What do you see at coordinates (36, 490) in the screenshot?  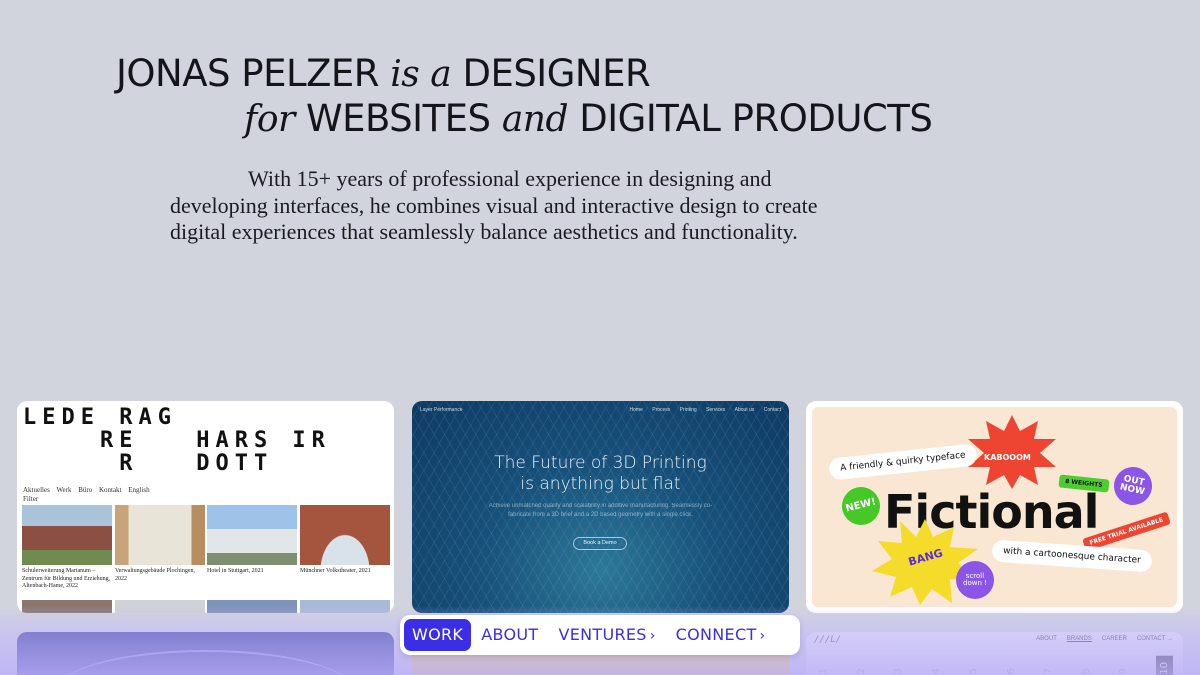 I see `architecture-menu-item: Aktuelles` at bounding box center [36, 490].